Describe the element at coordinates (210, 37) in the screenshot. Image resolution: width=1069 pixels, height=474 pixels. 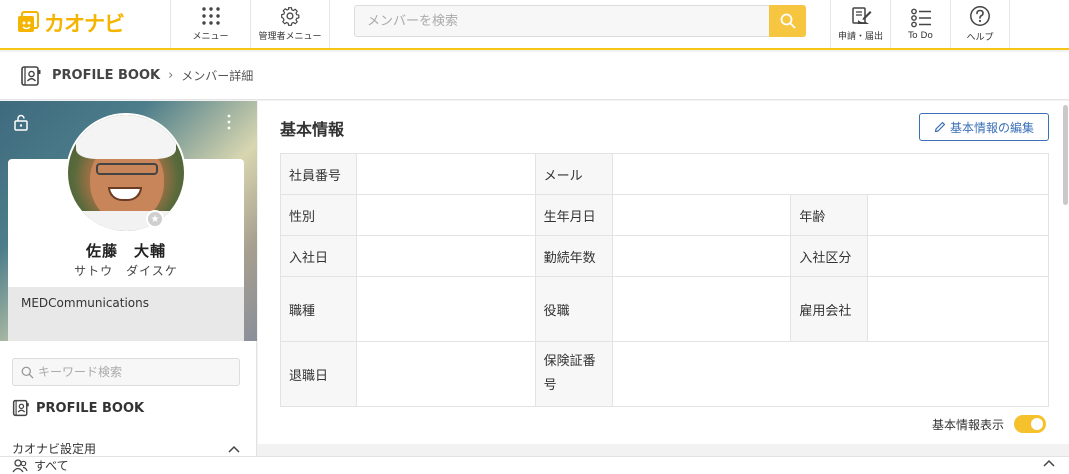
I see `menu-label: メニュー` at that location.